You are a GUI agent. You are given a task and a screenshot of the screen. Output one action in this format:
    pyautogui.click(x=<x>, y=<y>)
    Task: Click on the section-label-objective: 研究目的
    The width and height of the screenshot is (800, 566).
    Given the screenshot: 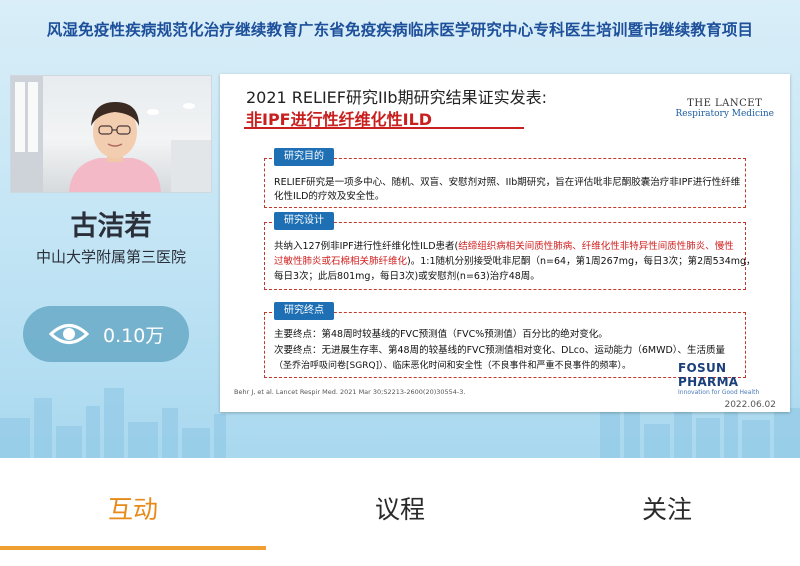 What is the action you would take?
    pyautogui.click(x=304, y=157)
    